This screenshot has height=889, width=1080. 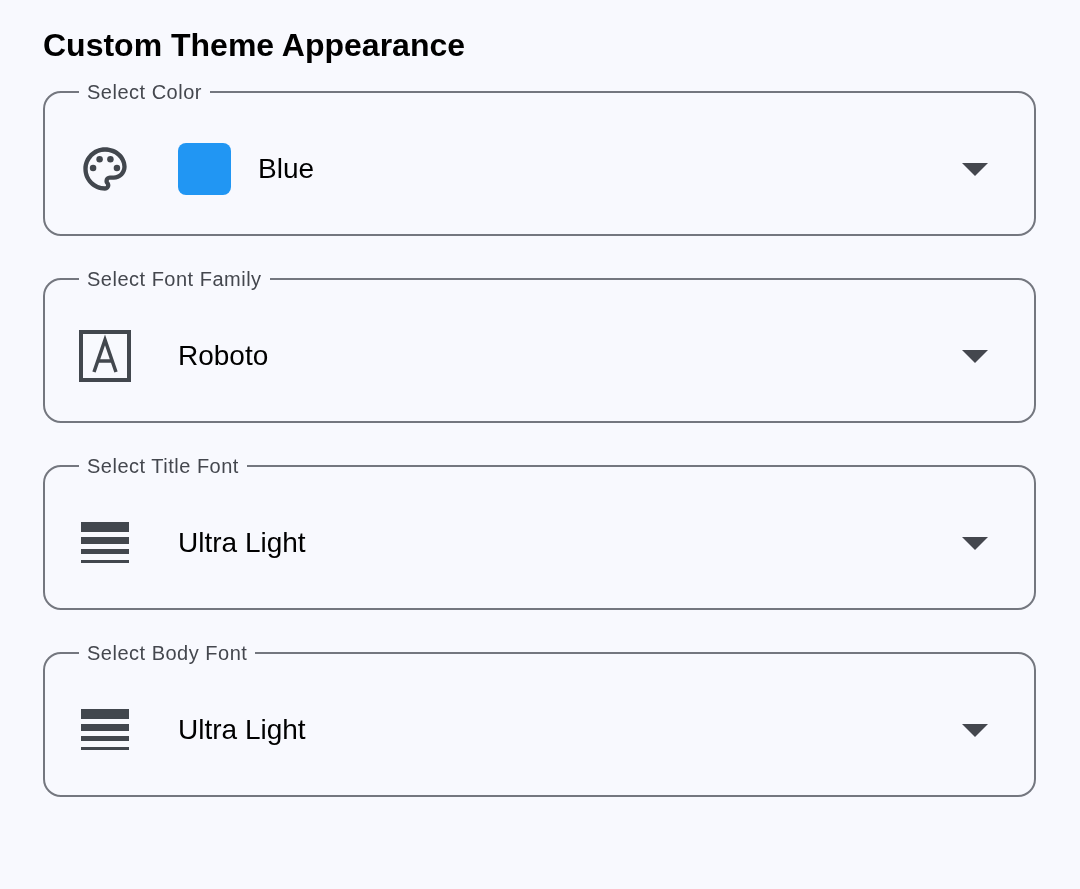 I want to click on selected-value: Blue, so click(x=286, y=169).